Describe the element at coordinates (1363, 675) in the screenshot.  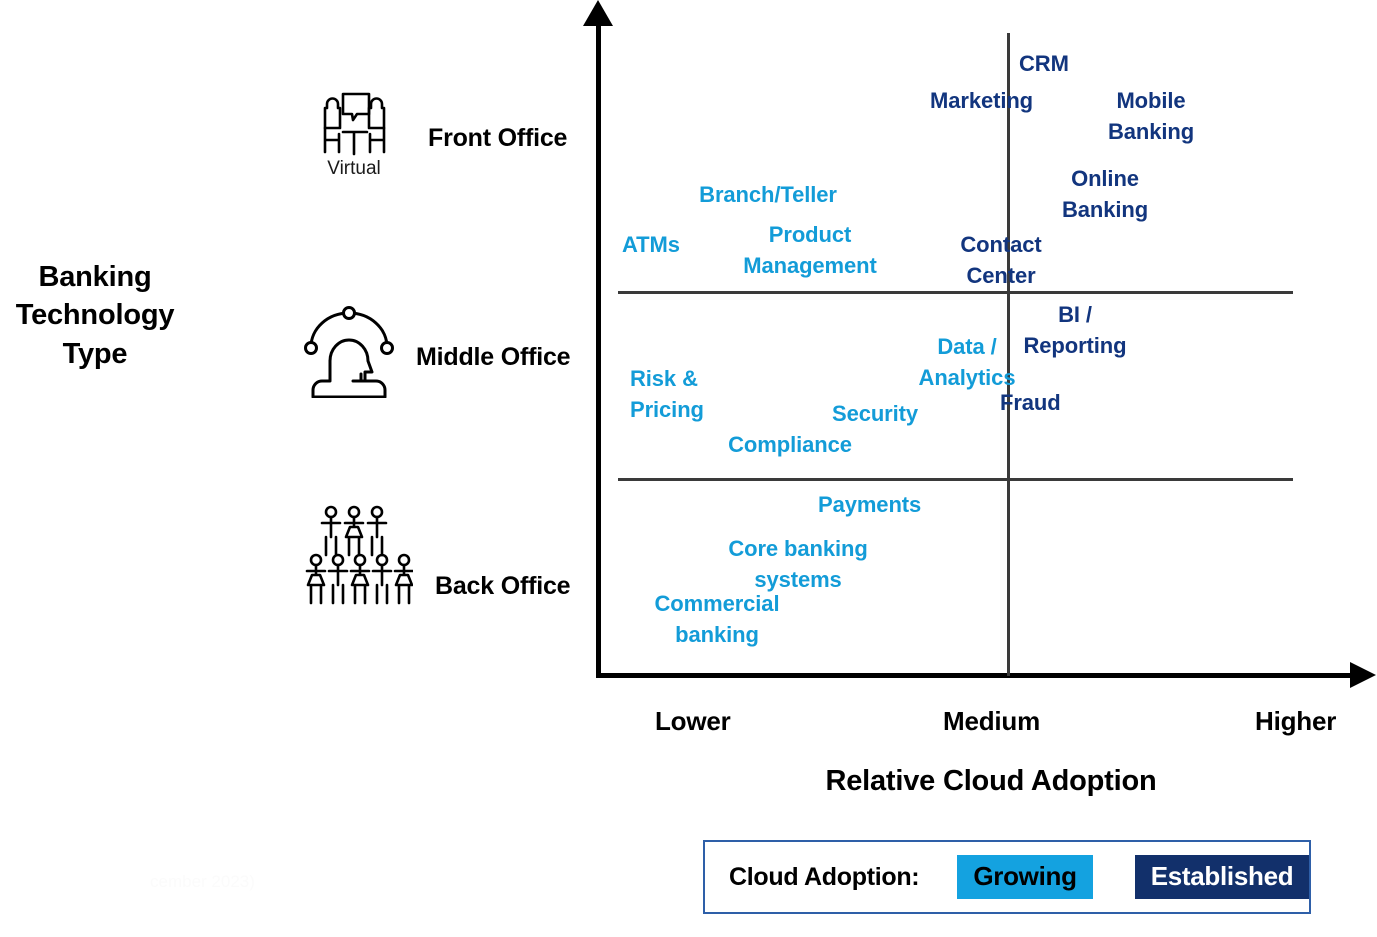
I see `x-axis-arrow-icon` at that location.